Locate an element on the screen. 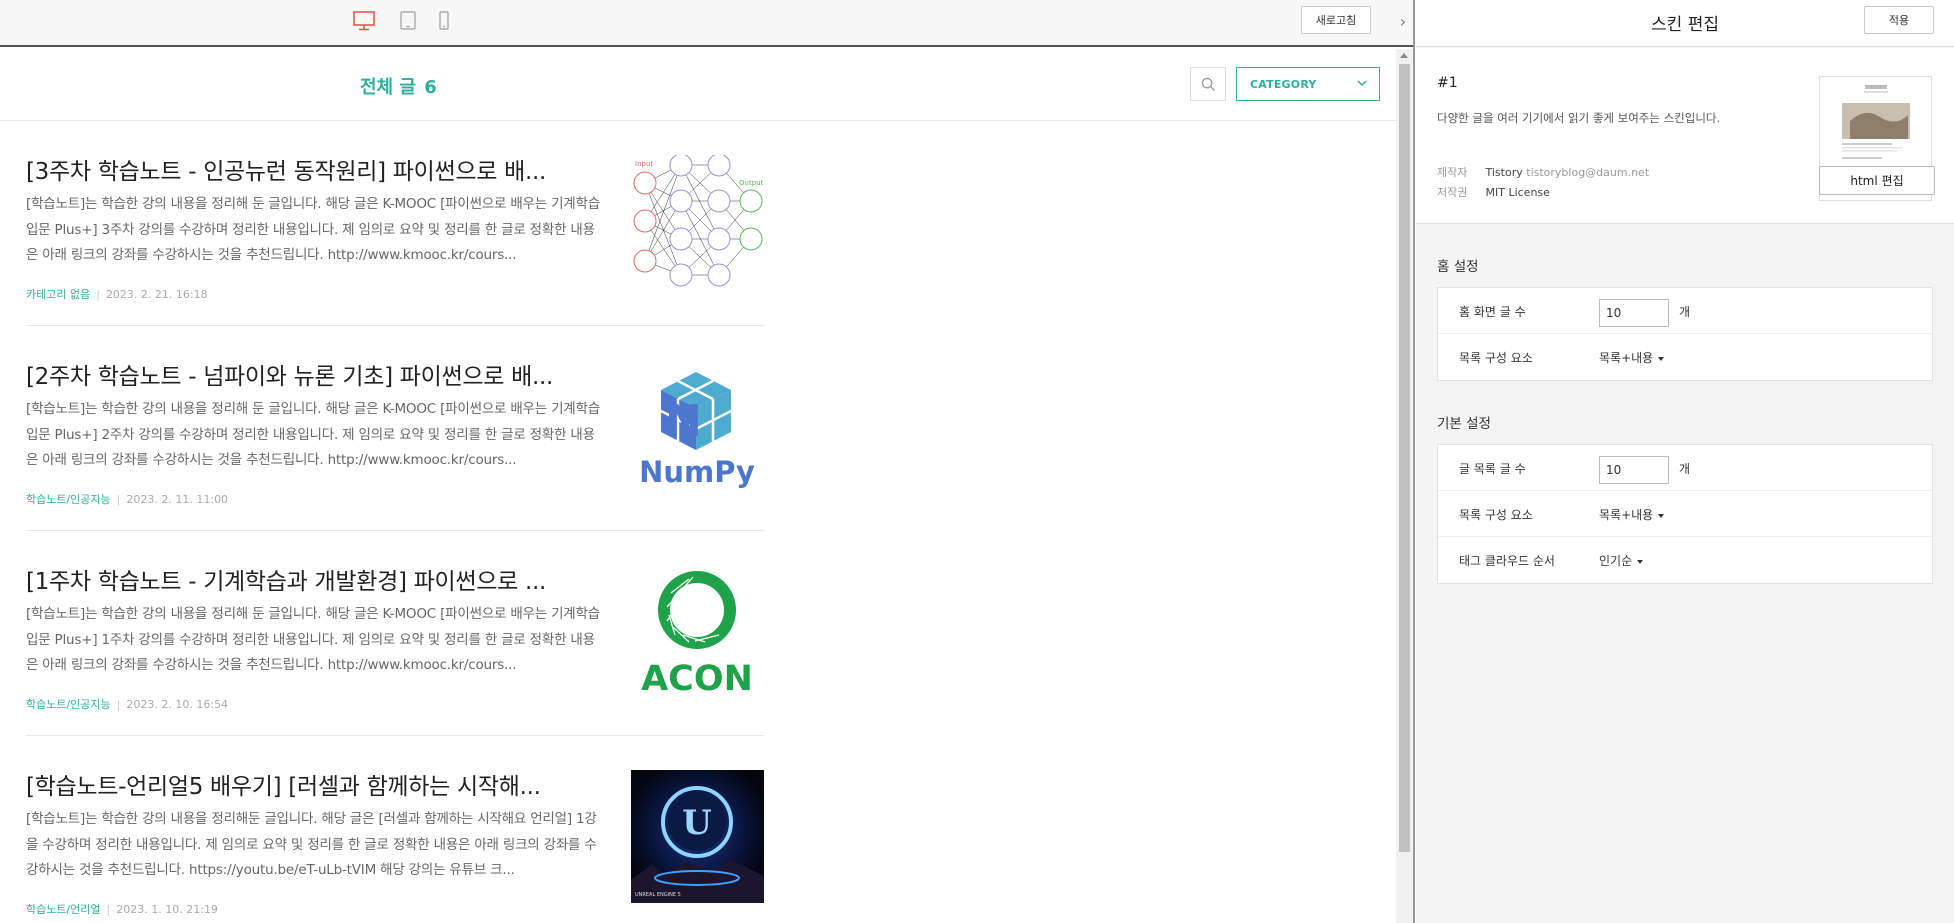  unreal-logo-text: UNREAL ENGINE 5 is located at coordinates (658, 895).